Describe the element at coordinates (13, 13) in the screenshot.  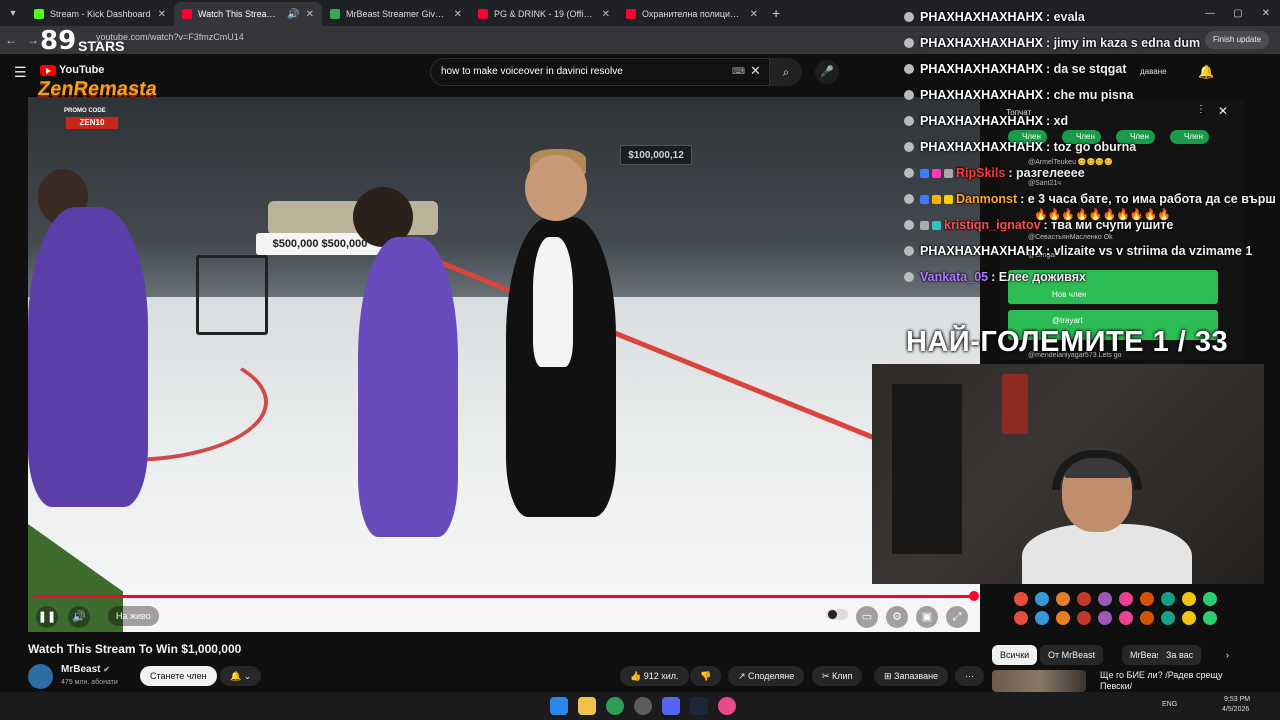
I see `tab-search-icon: ▾` at that location.